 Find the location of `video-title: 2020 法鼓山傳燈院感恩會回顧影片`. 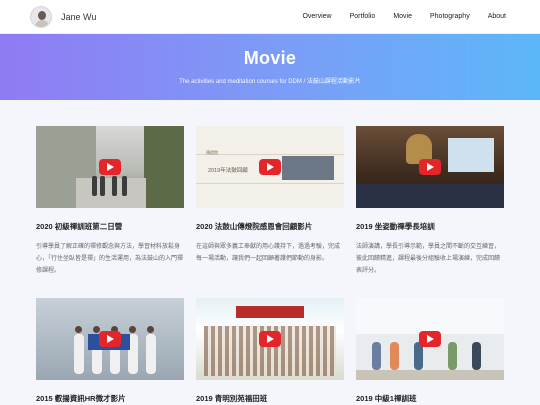

video-title: 2020 法鼓山傳燈院感恩會回顧影片 is located at coordinates (270, 226).